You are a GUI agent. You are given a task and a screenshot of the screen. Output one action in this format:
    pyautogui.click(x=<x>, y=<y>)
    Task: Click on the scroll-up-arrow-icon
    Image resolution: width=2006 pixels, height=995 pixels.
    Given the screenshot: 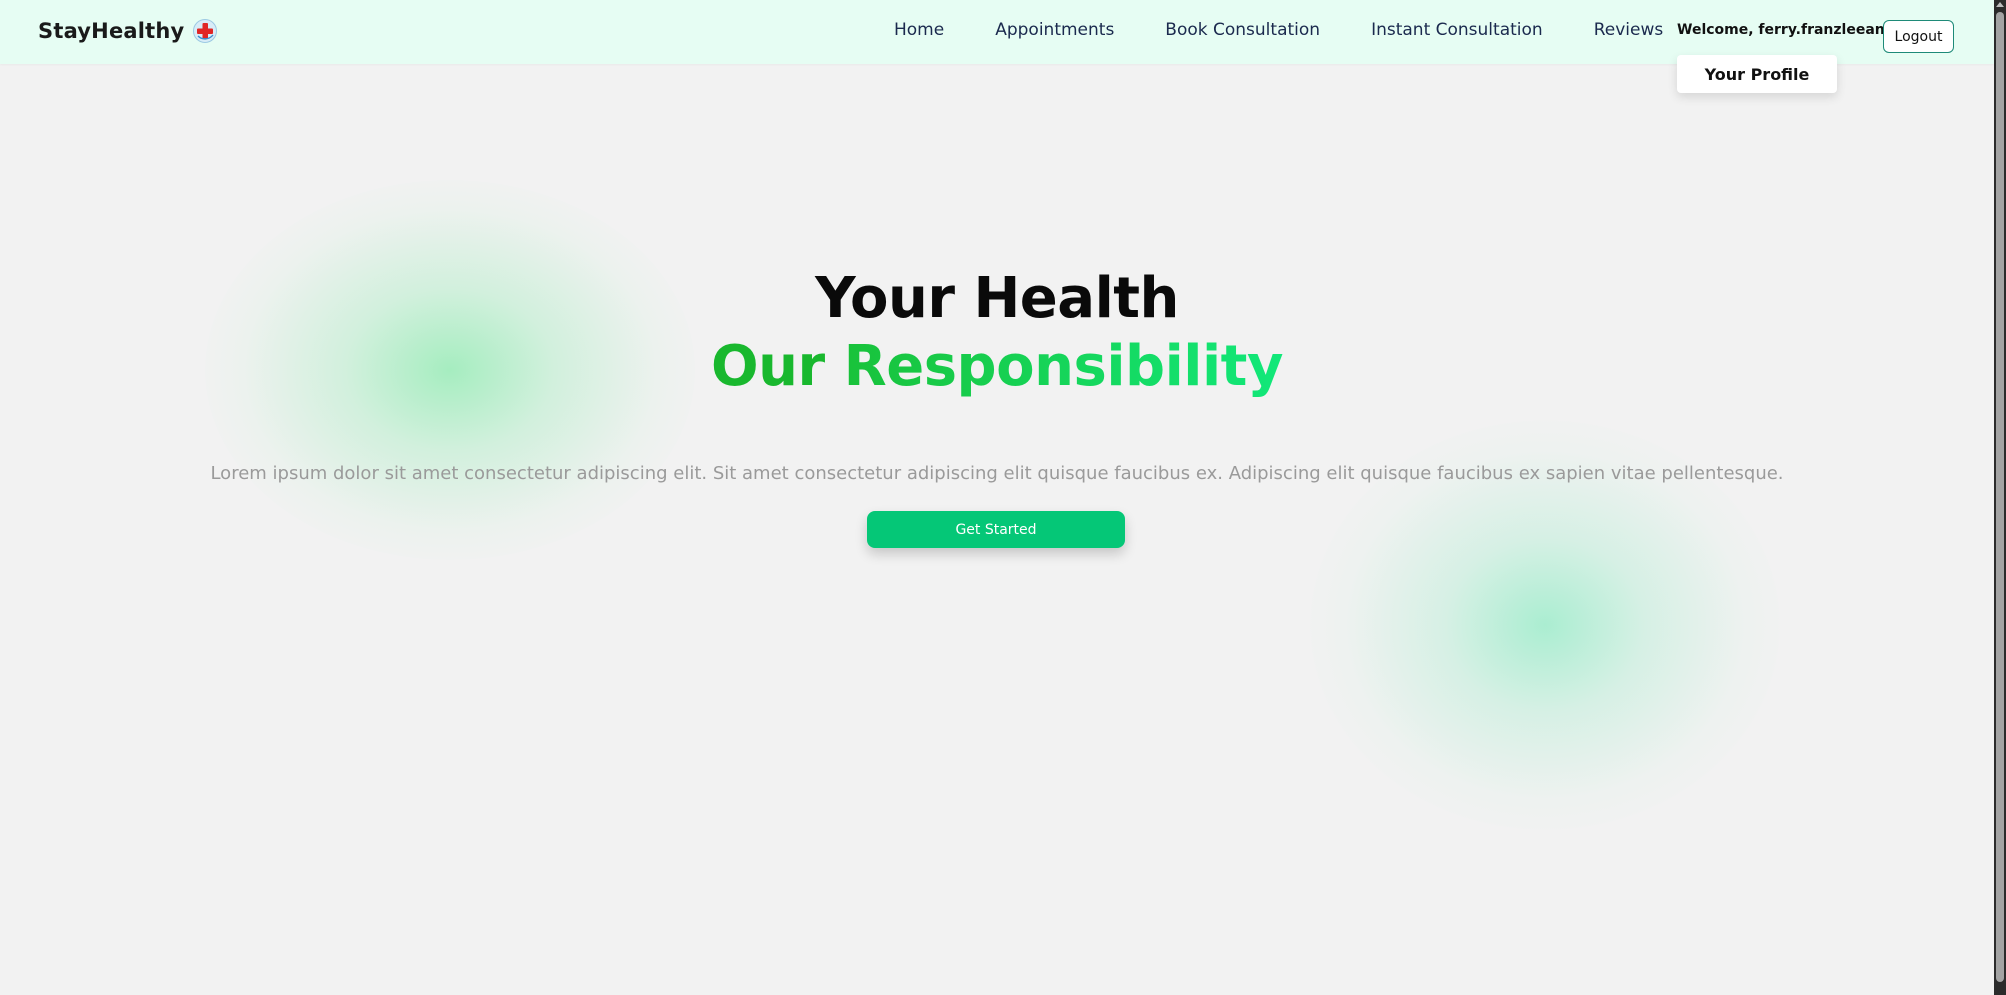 What is the action you would take?
    pyautogui.click(x=2000, y=4)
    